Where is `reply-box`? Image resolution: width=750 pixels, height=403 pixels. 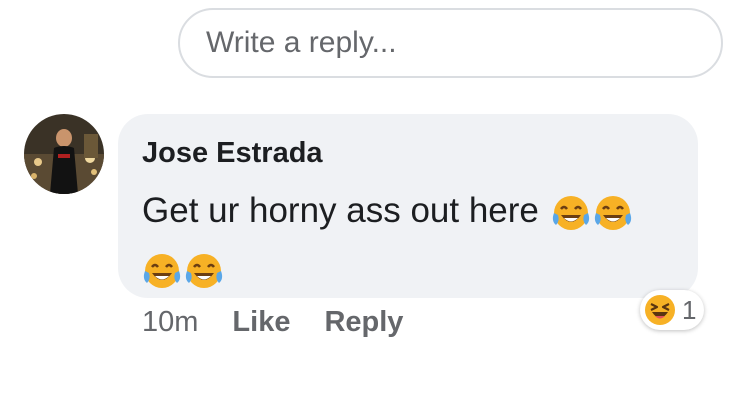
reply-box is located at coordinates (450, 43).